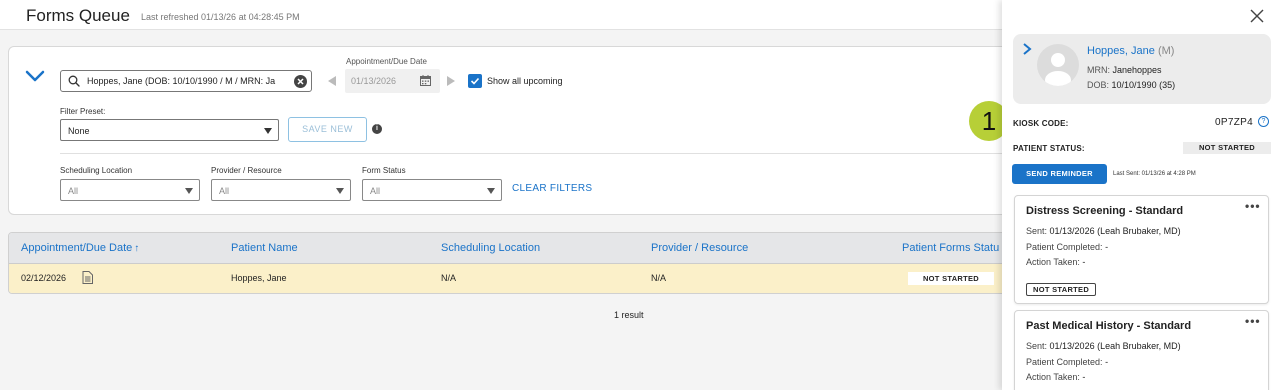 The height and width of the screenshot is (390, 1276). I want to click on clear-filters-link: CLEAR FILTERS, so click(552, 188).